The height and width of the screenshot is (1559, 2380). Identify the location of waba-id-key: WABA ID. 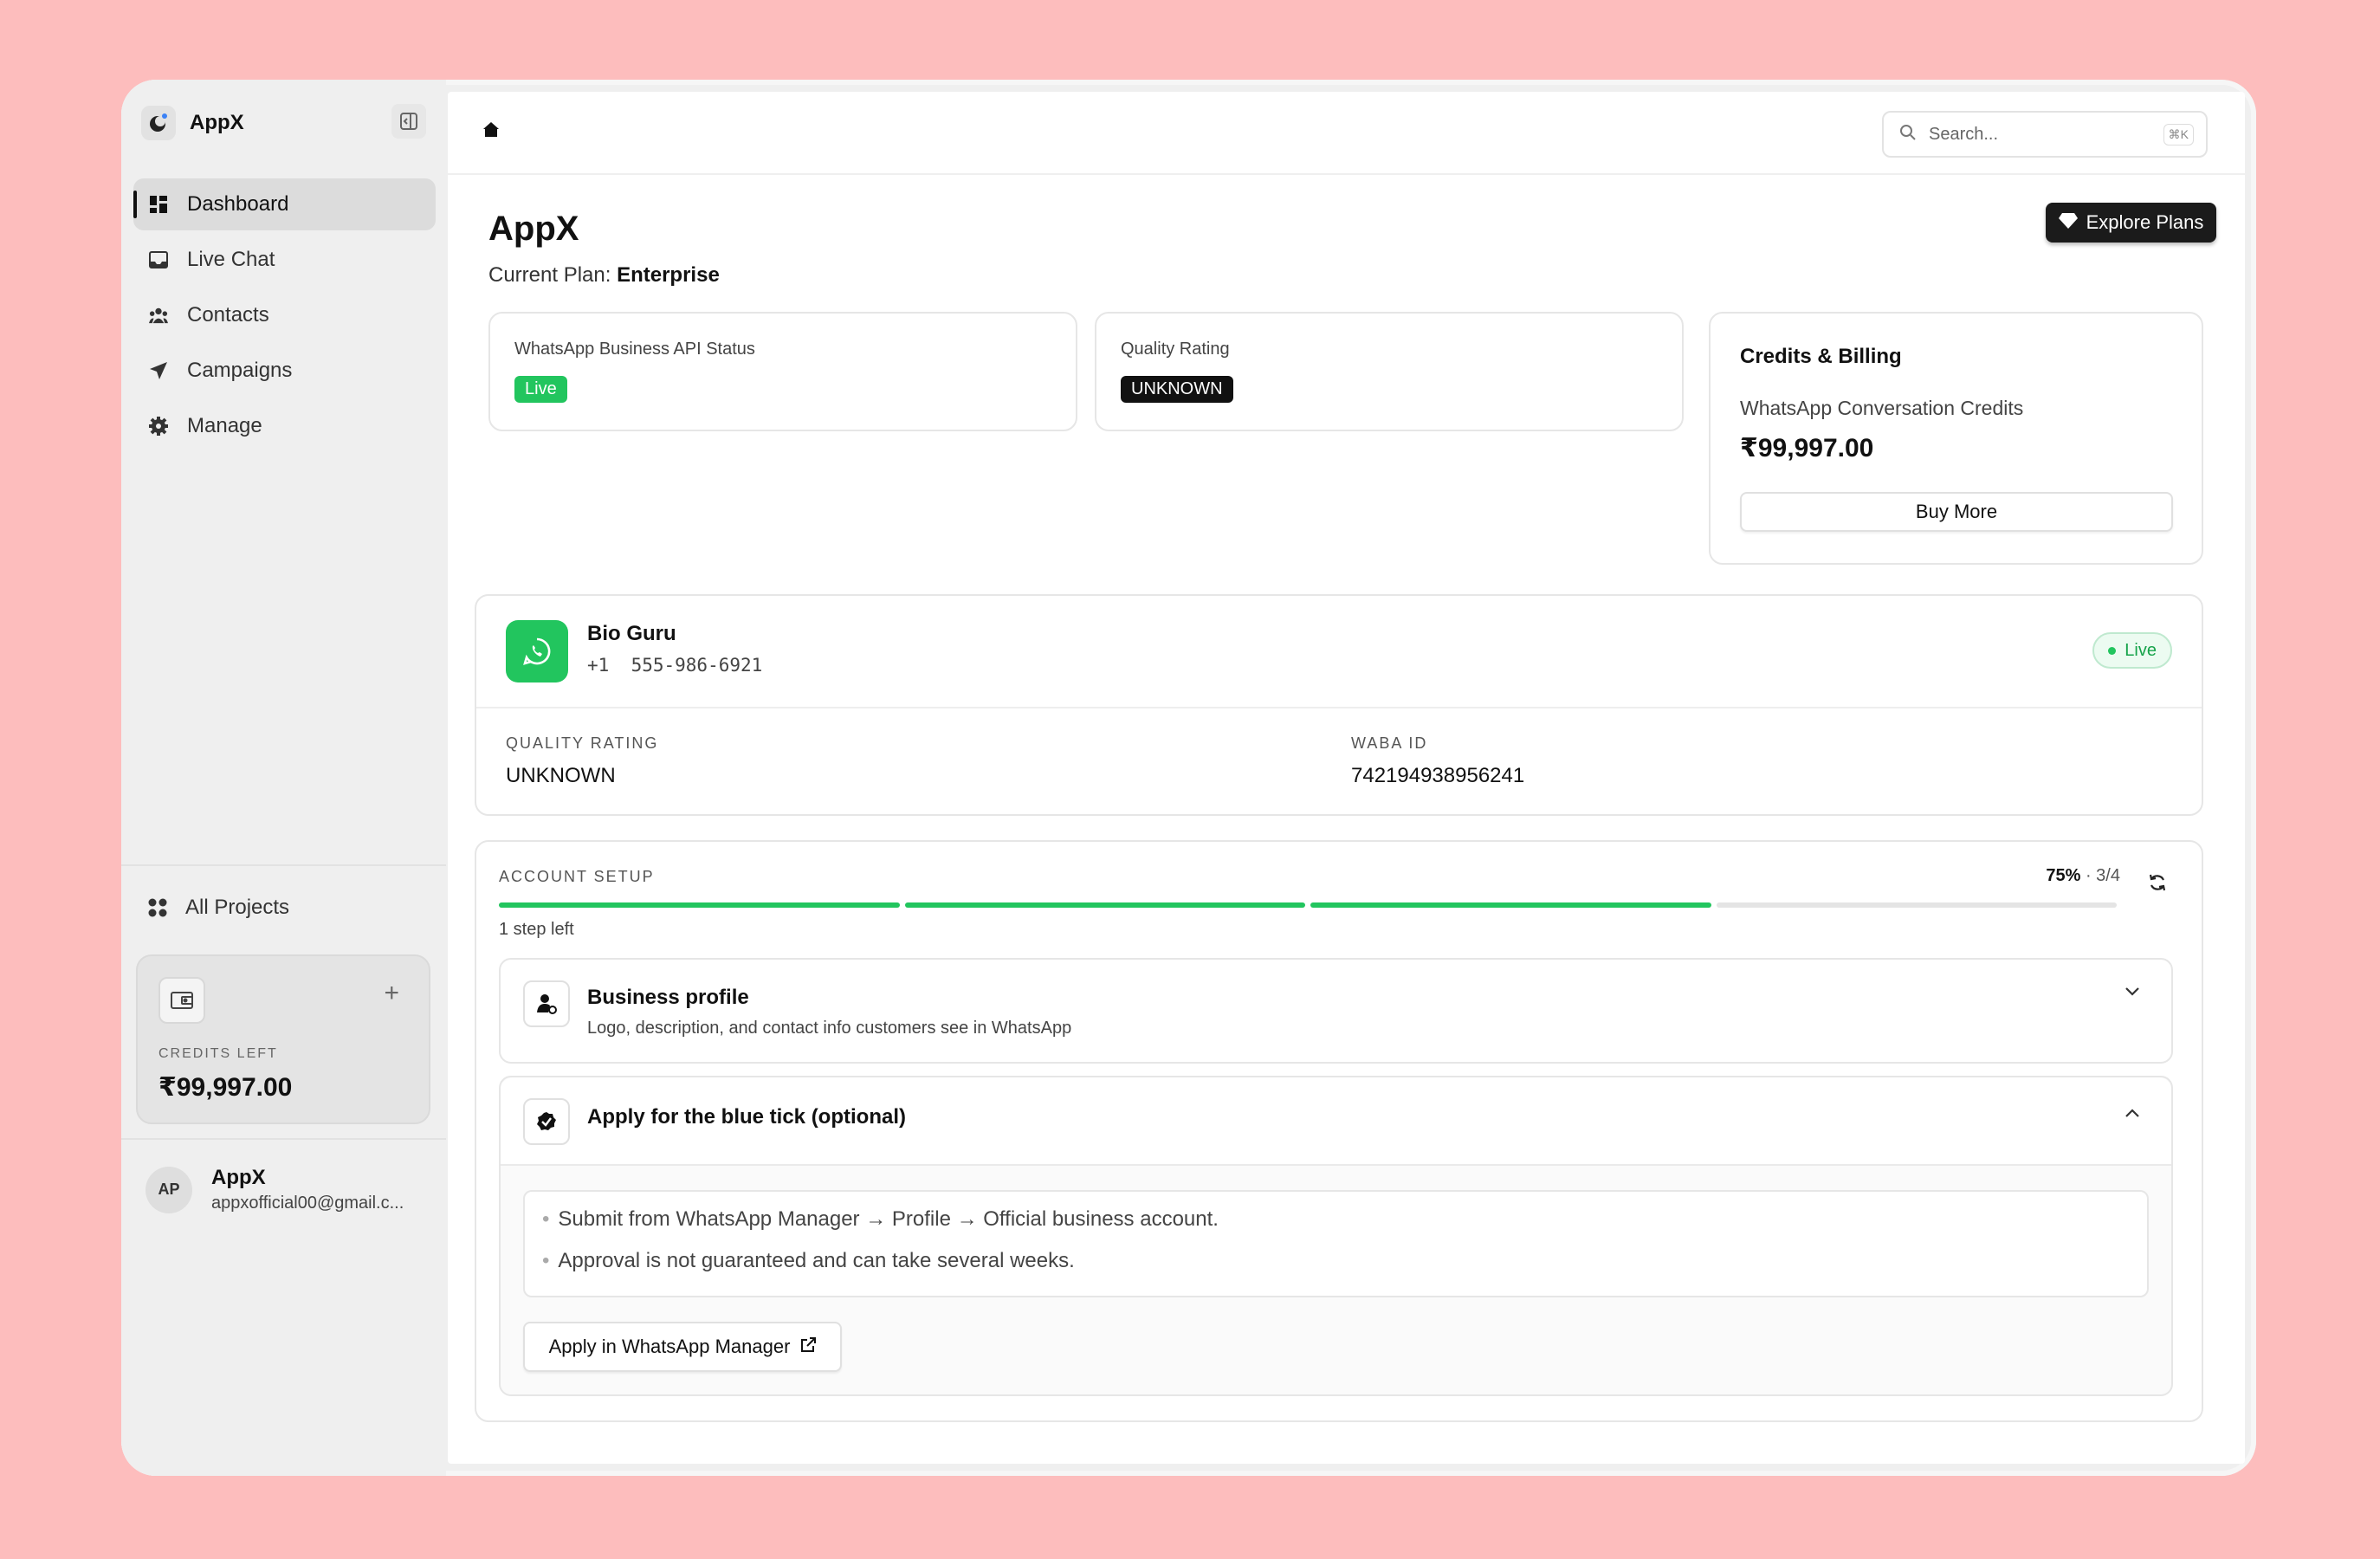
(1389, 743).